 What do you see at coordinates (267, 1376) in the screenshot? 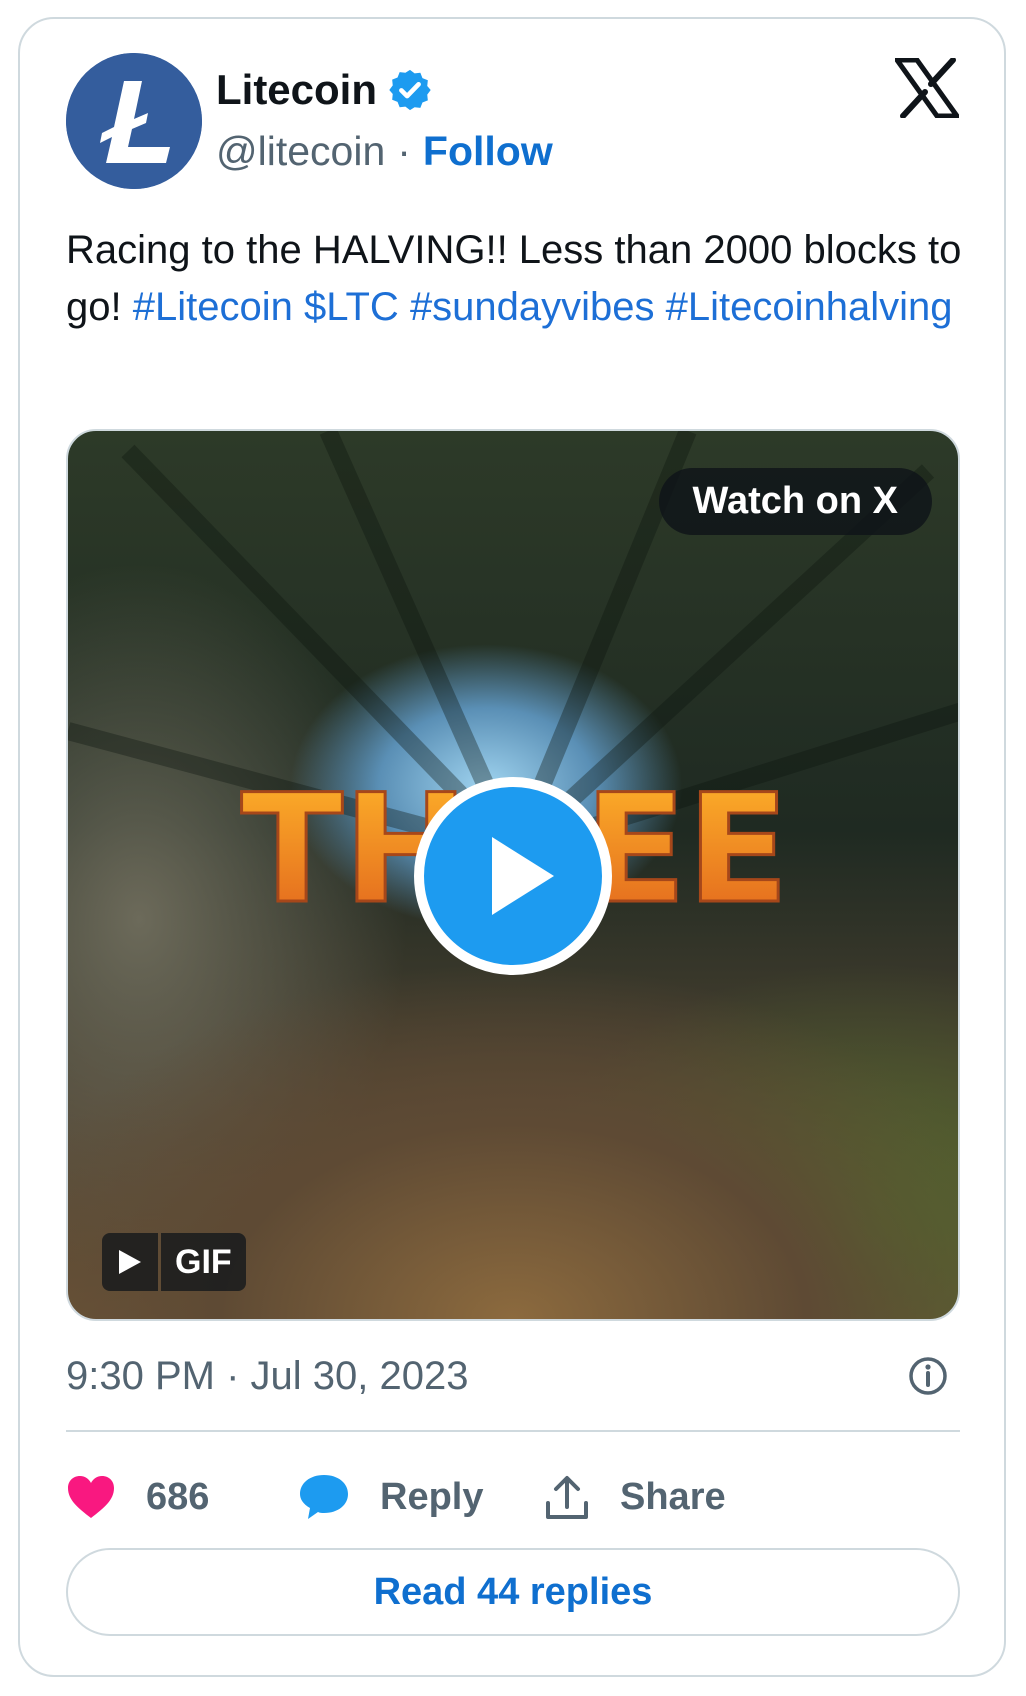
I see `tweet-timestamp: 9:30 PM · Jul 30, 2023` at bounding box center [267, 1376].